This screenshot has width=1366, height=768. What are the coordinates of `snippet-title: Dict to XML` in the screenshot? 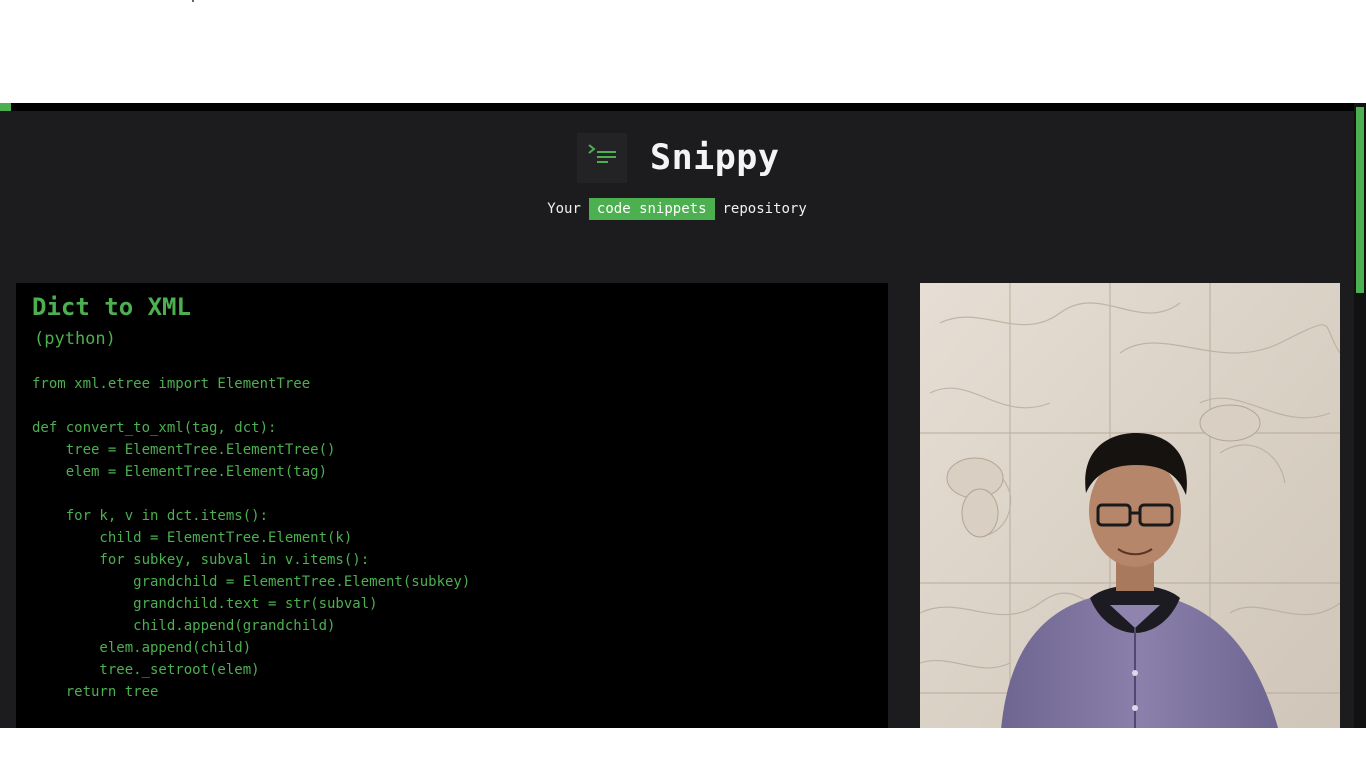 It's located at (111, 307).